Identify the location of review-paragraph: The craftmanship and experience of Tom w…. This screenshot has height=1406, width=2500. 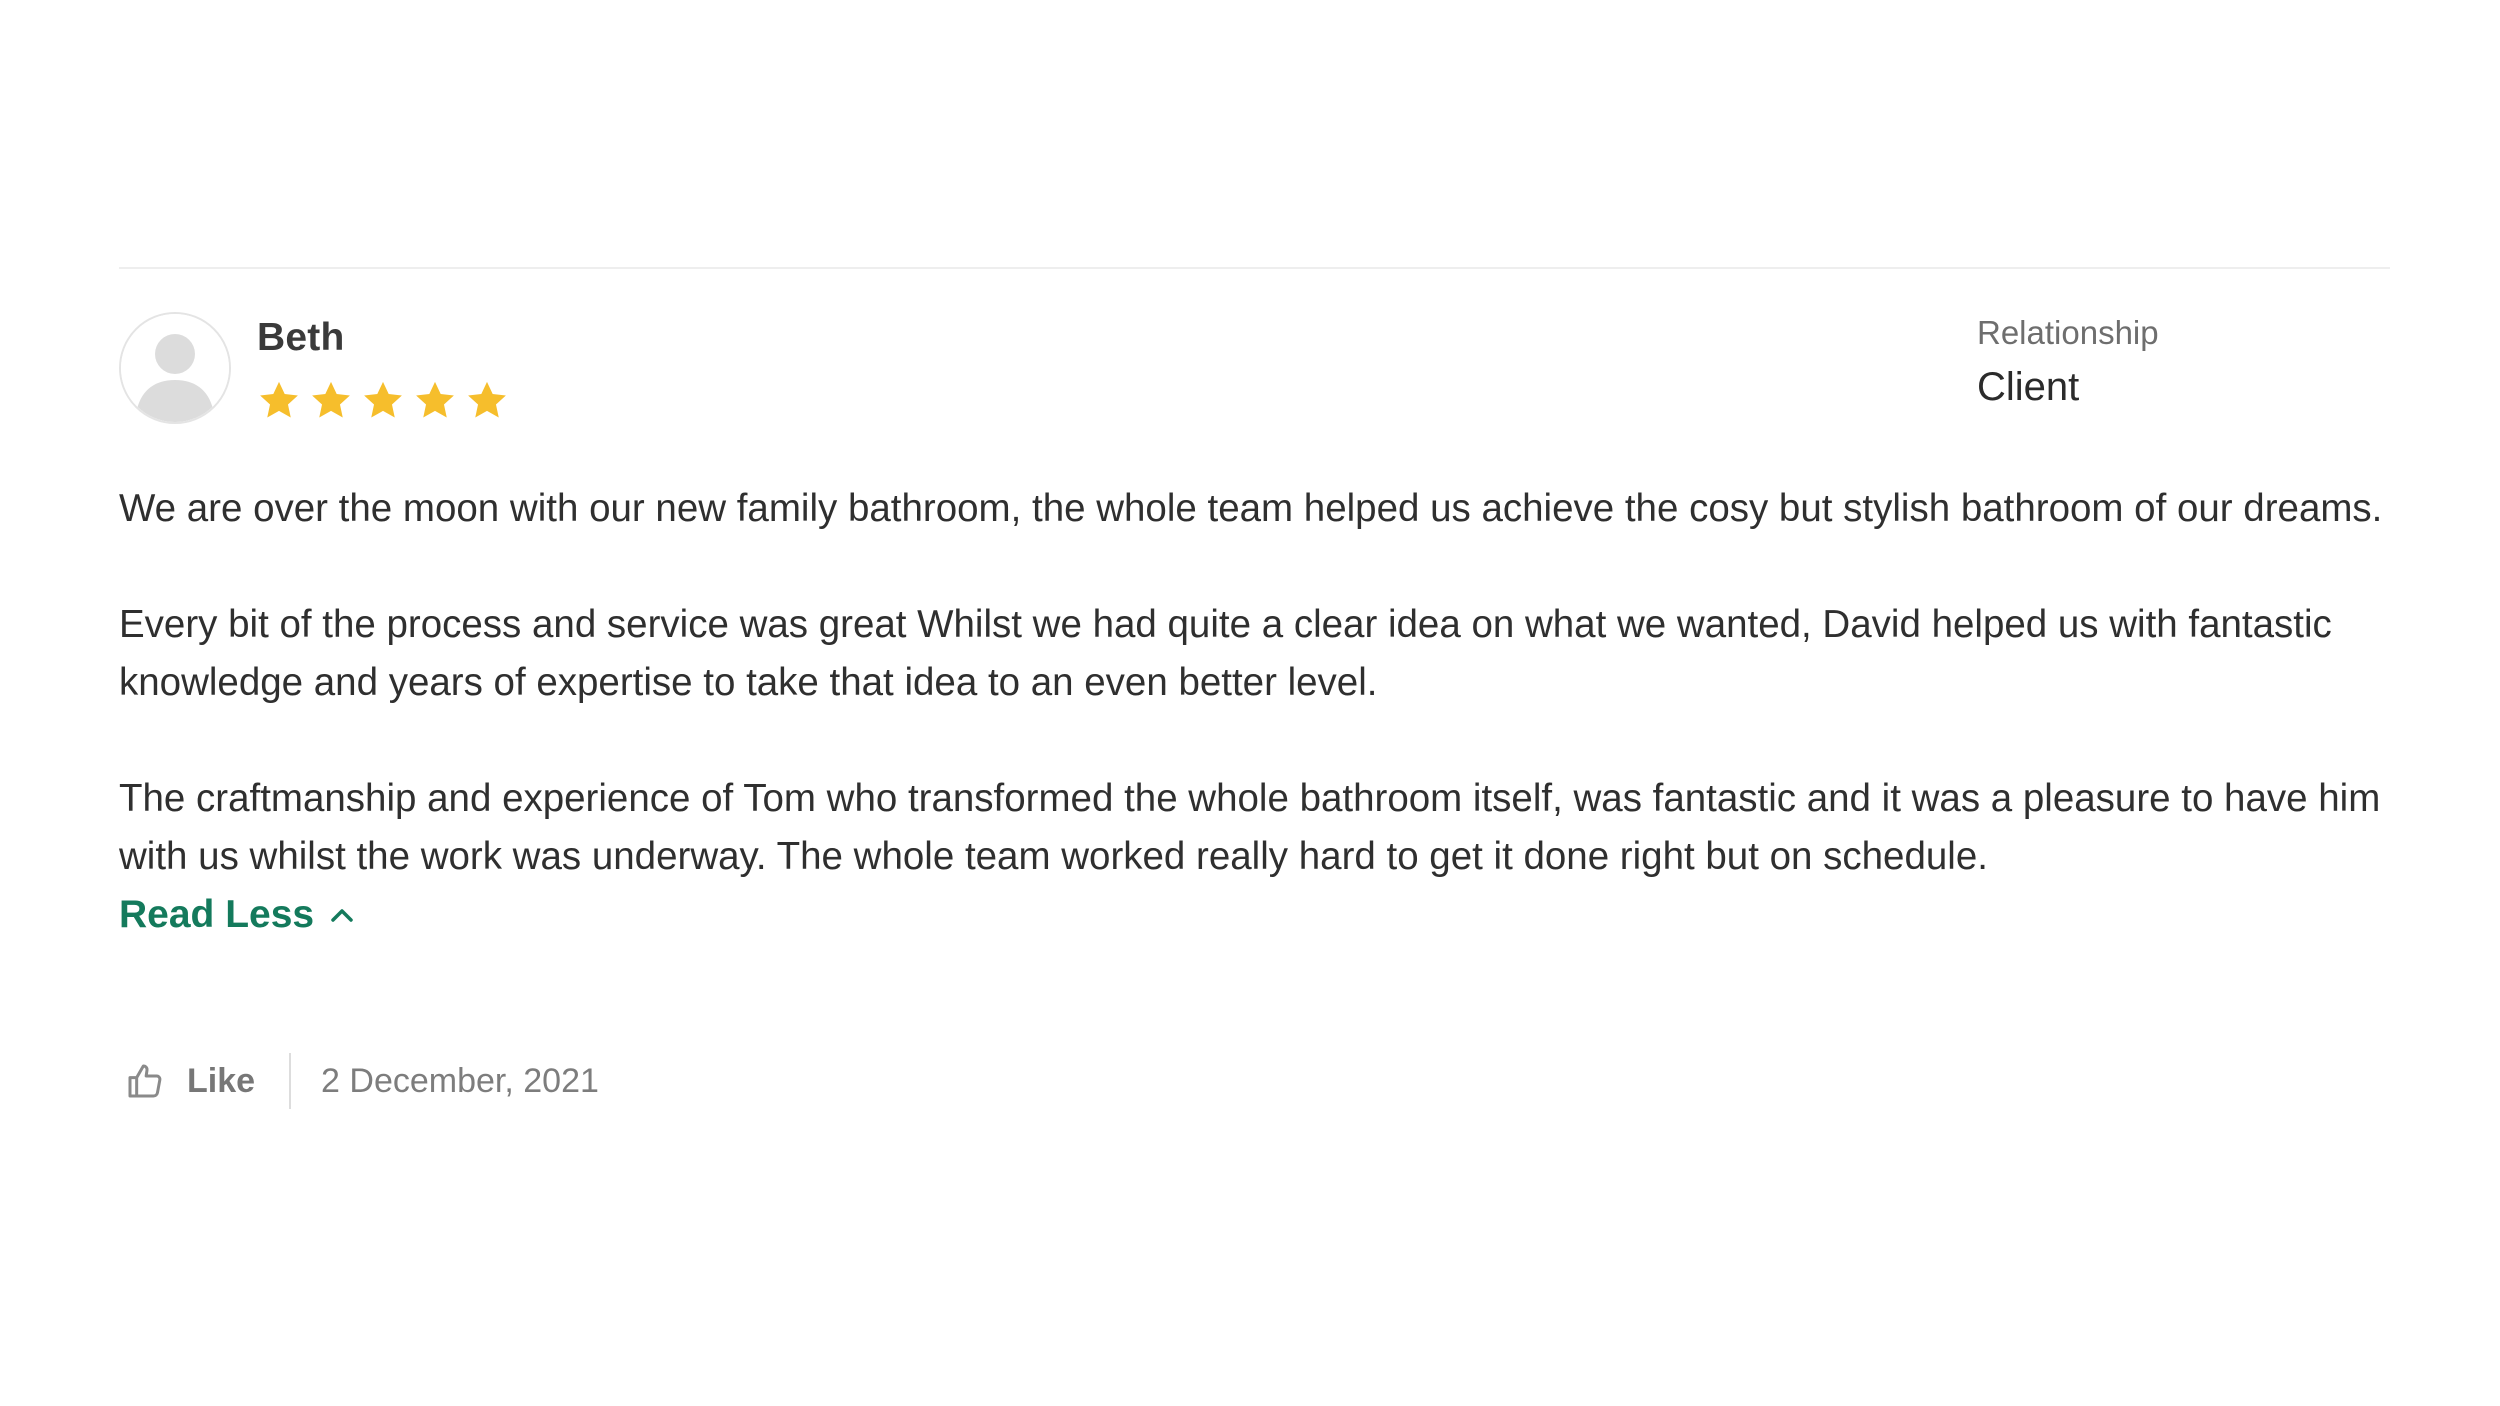
(1250, 827).